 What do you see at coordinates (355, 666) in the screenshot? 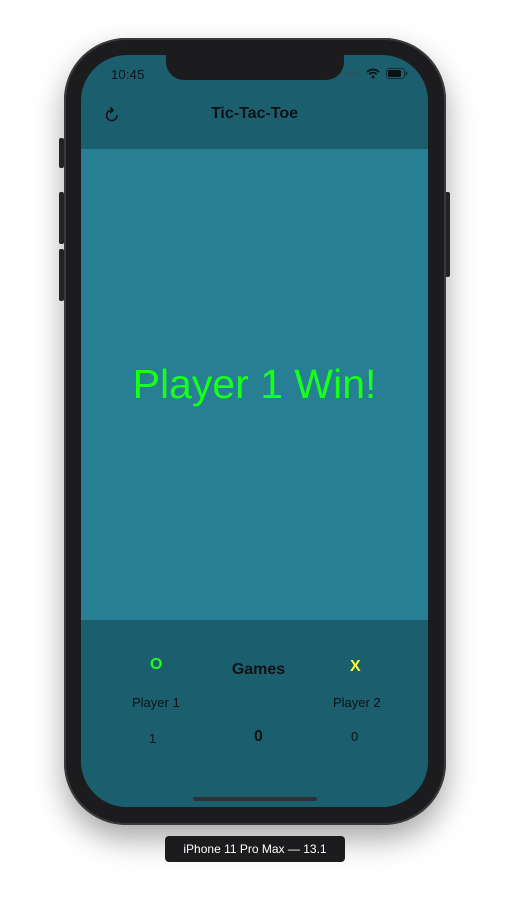
I see `player2-mark: X` at bounding box center [355, 666].